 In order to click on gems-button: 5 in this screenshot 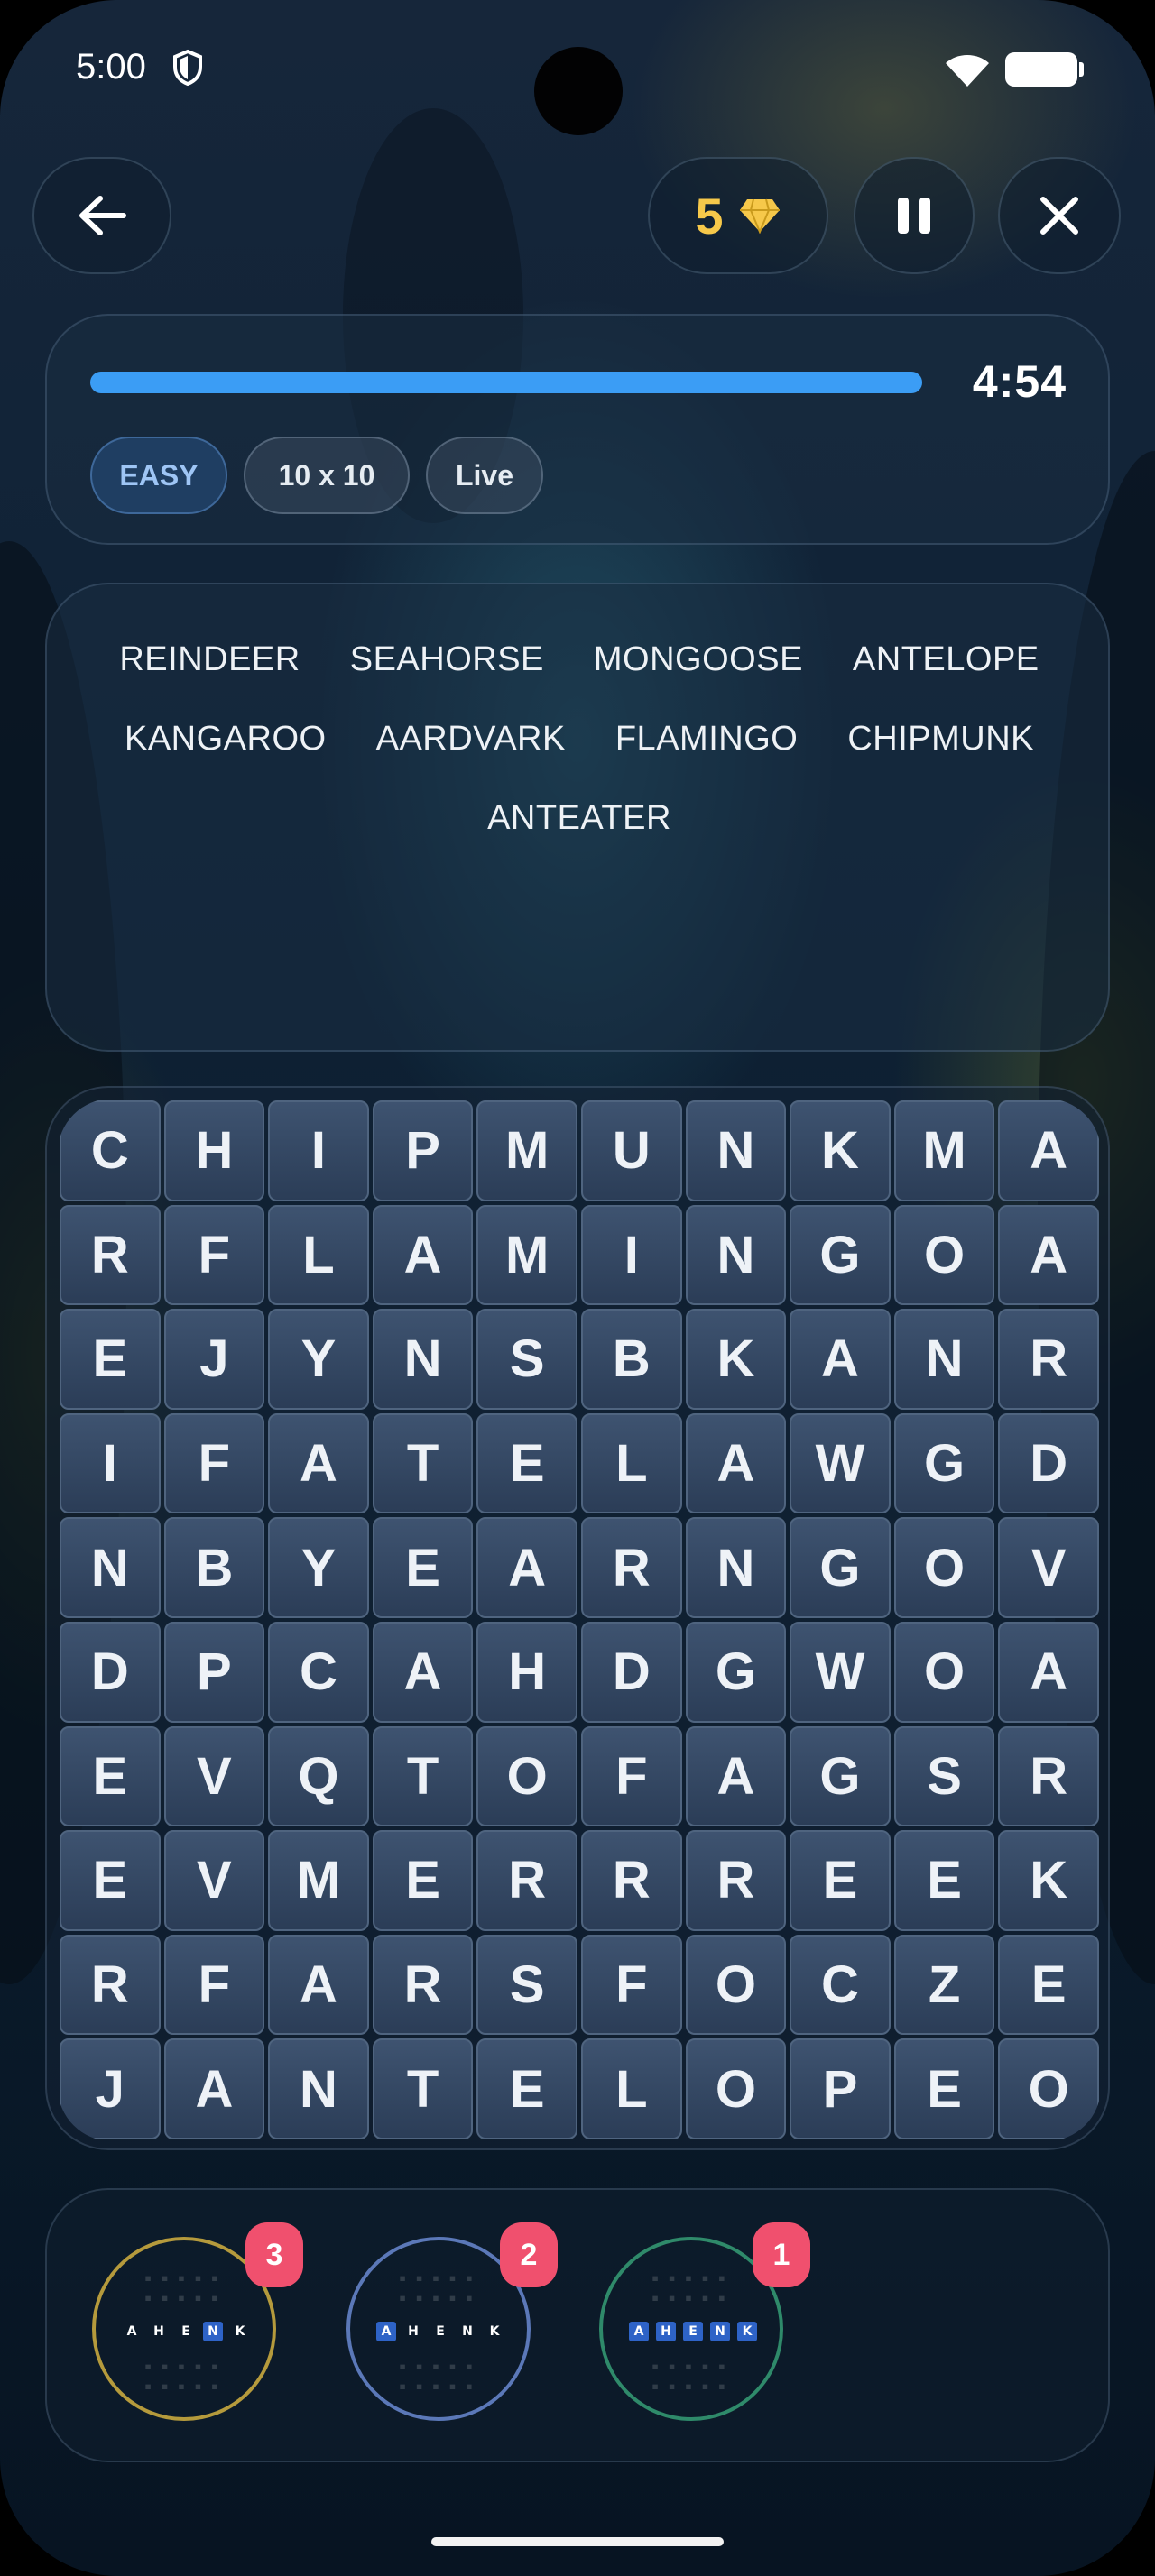, I will do `click(738, 216)`.